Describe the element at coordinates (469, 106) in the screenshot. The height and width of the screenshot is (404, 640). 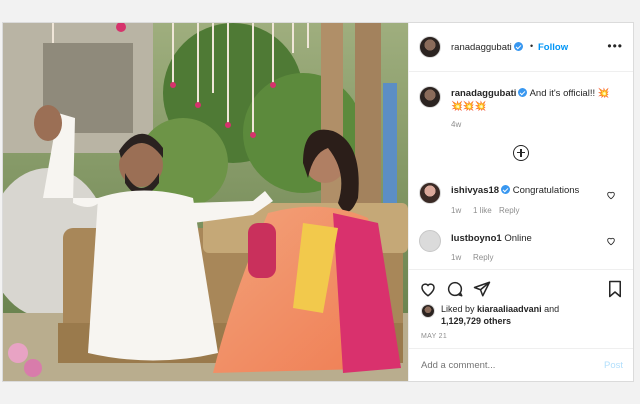
I see `caption-text-line2: 💥💥💥` at that location.